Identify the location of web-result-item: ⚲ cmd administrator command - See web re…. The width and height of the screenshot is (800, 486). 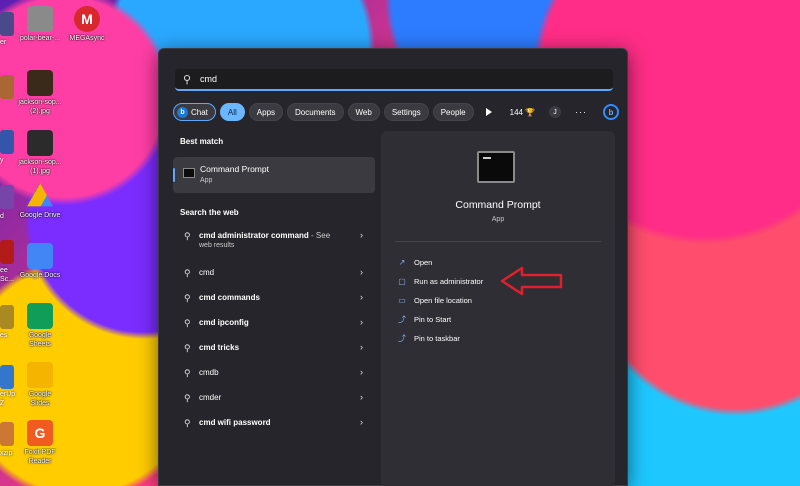
(274, 242).